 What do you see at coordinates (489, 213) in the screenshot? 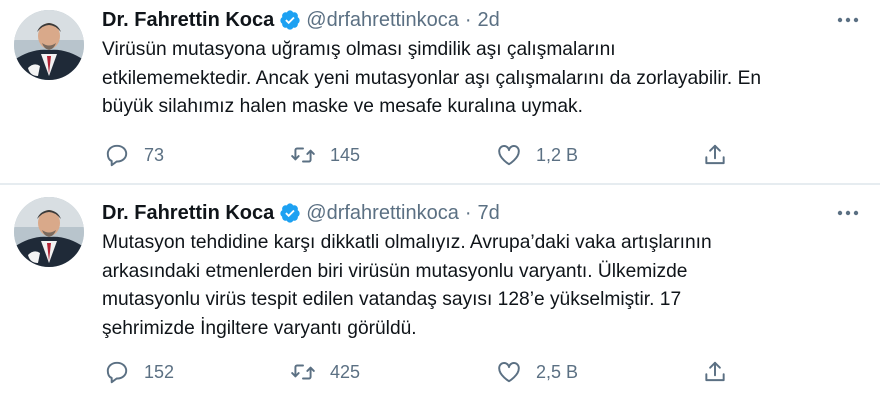
I see `tweet-timestamp: 7d` at bounding box center [489, 213].